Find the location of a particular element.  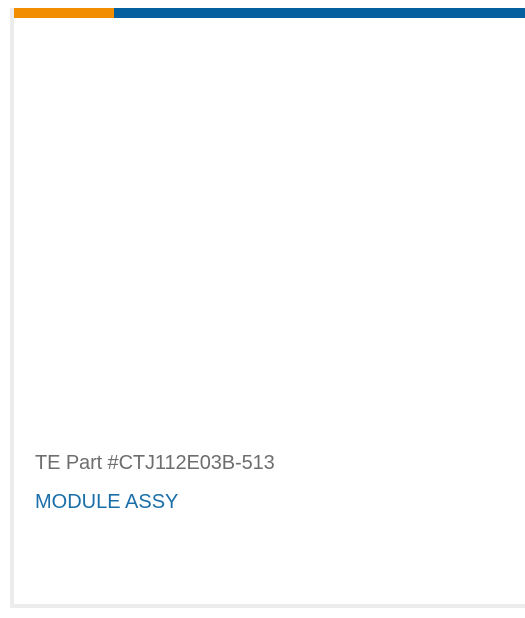

accent-blue-segment is located at coordinates (319, 13).